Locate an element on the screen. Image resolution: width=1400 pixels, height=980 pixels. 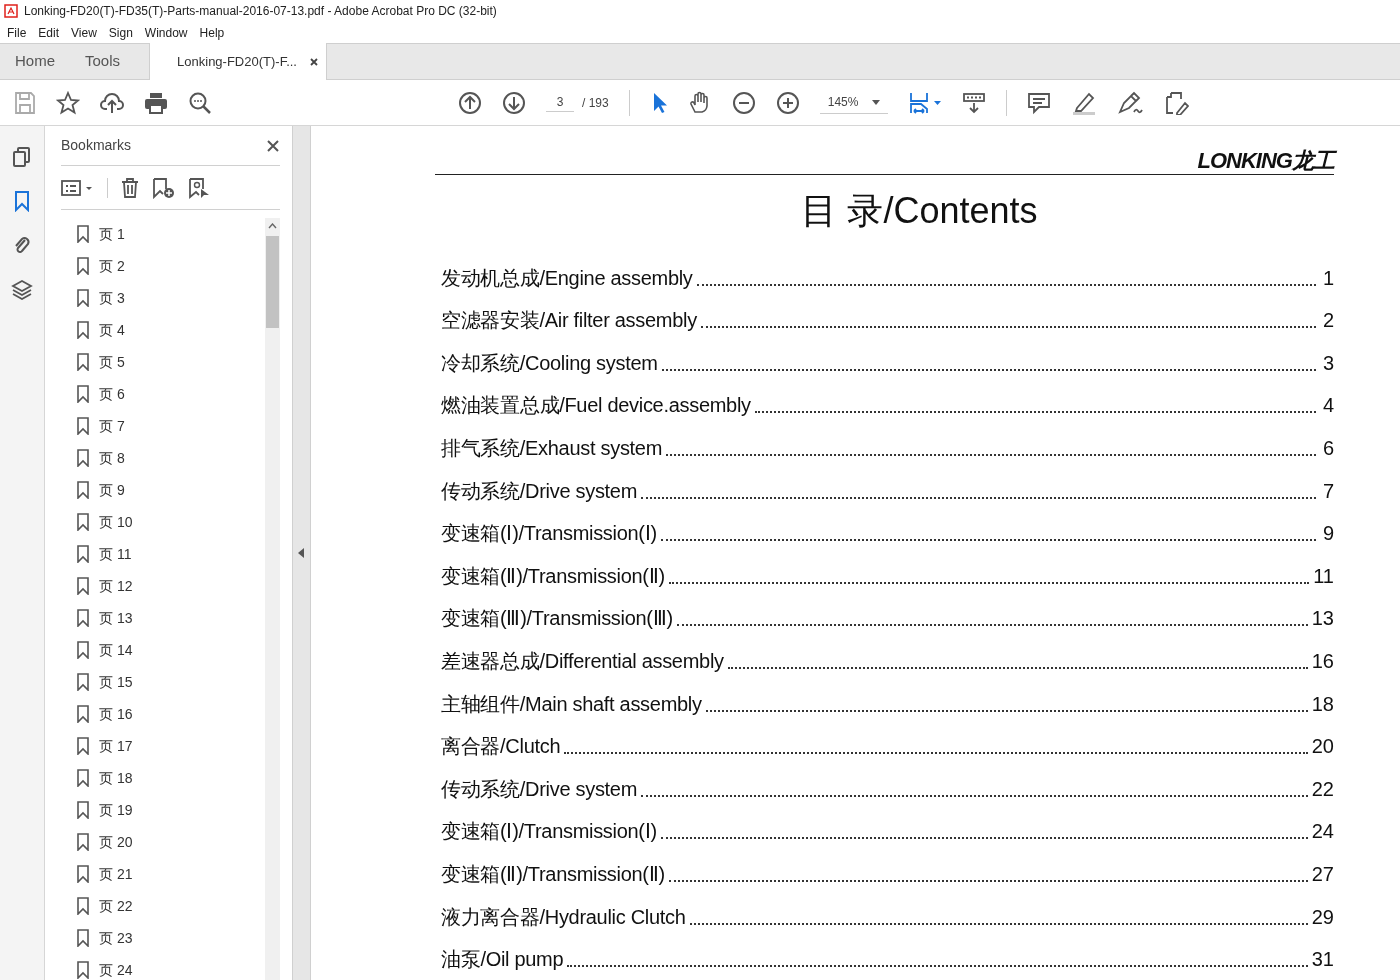
bookmark-item: 页 2 is located at coordinates (171, 266).